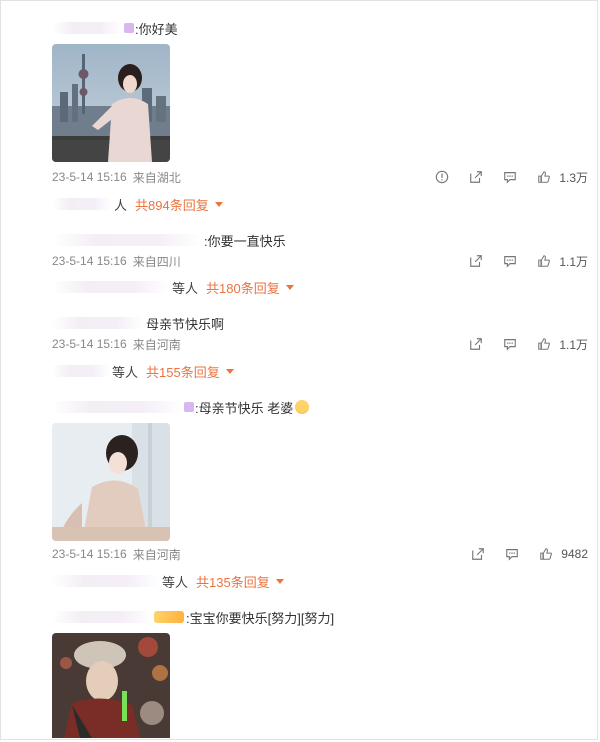 The width and height of the screenshot is (600, 742). What do you see at coordinates (243, 287) in the screenshot?
I see `reply-count: 共180条回复` at bounding box center [243, 287].